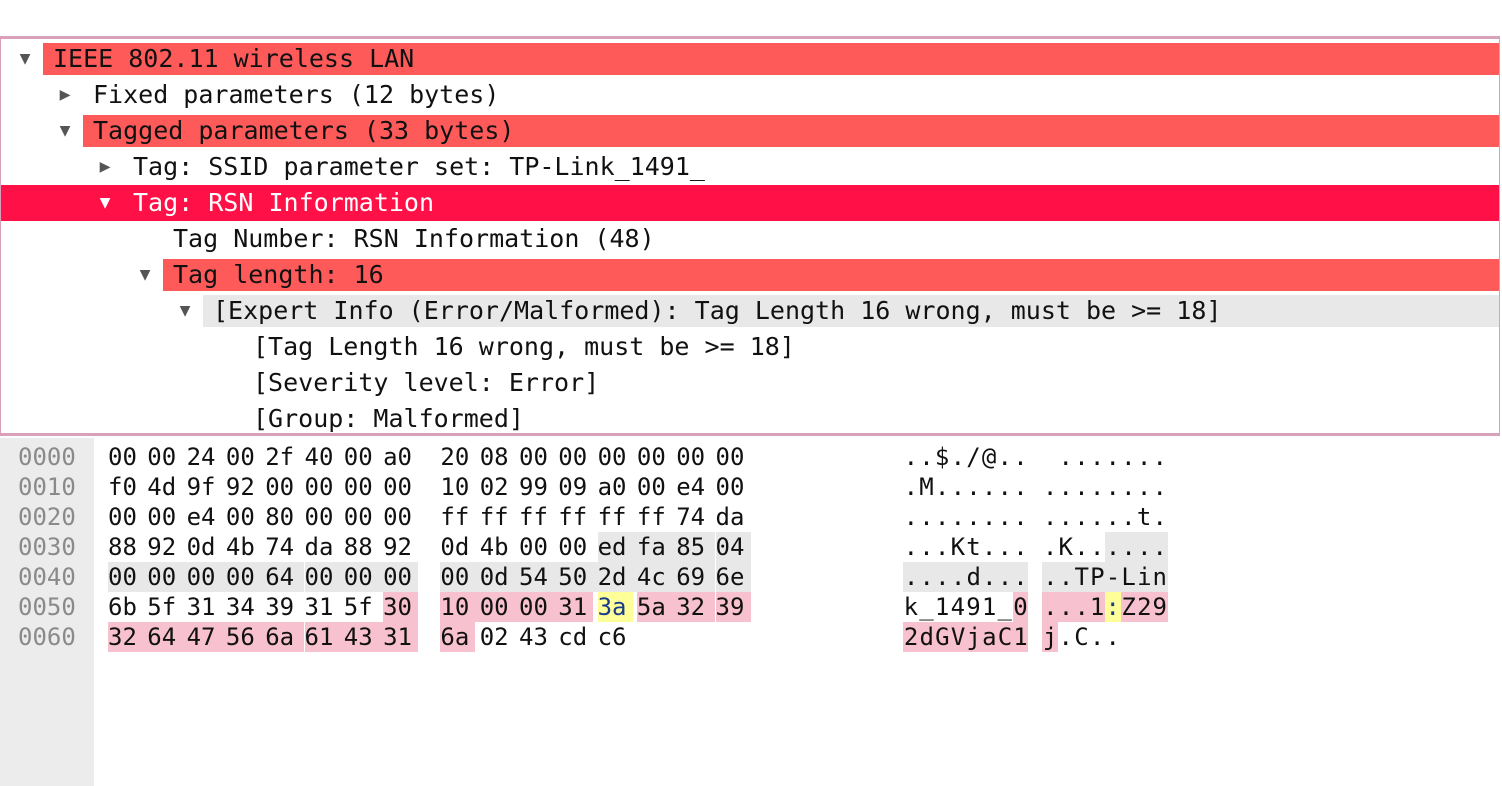  What do you see at coordinates (65, 95) in the screenshot?
I see `collapsed-arrow-icon: ▶` at bounding box center [65, 95].